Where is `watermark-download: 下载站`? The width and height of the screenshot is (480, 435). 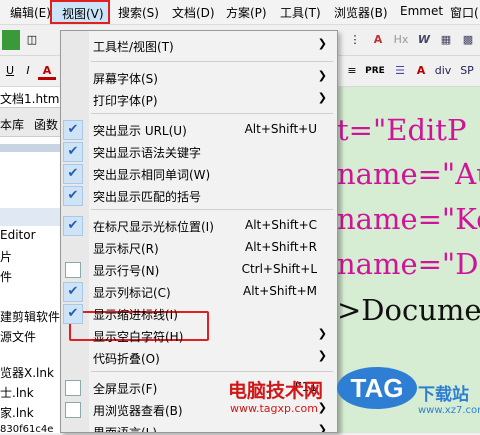 watermark-download: 下载站 is located at coordinates (443, 395).